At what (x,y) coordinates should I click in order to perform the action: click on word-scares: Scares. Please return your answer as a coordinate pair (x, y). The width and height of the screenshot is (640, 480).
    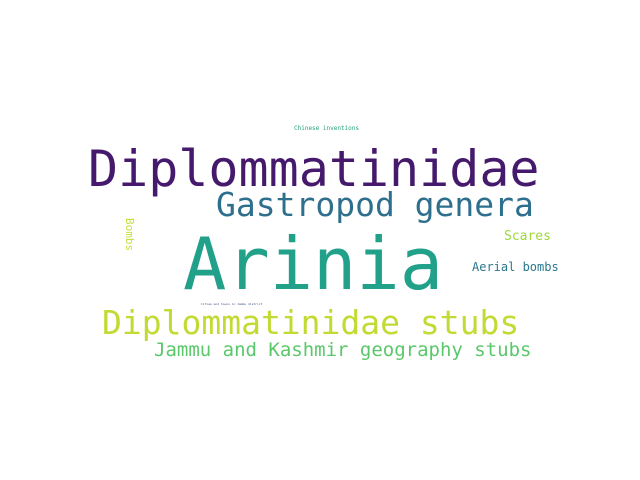
    Looking at the image, I should click on (527, 236).